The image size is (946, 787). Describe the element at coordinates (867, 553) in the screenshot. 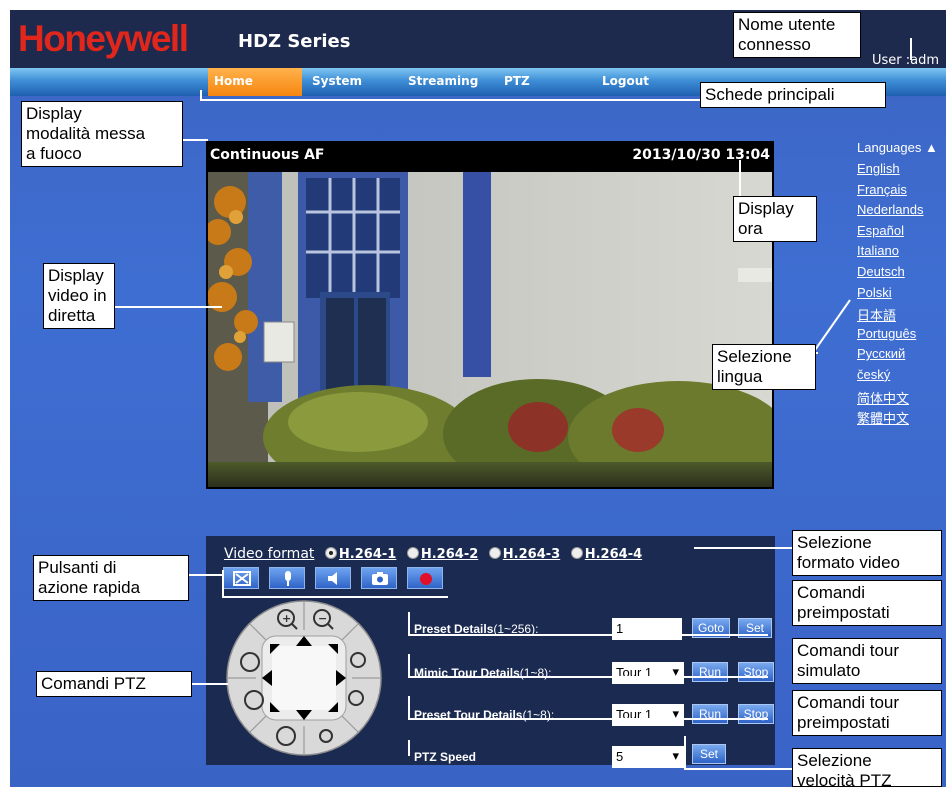

I see `callout-video-format: Selezione formato video` at that location.